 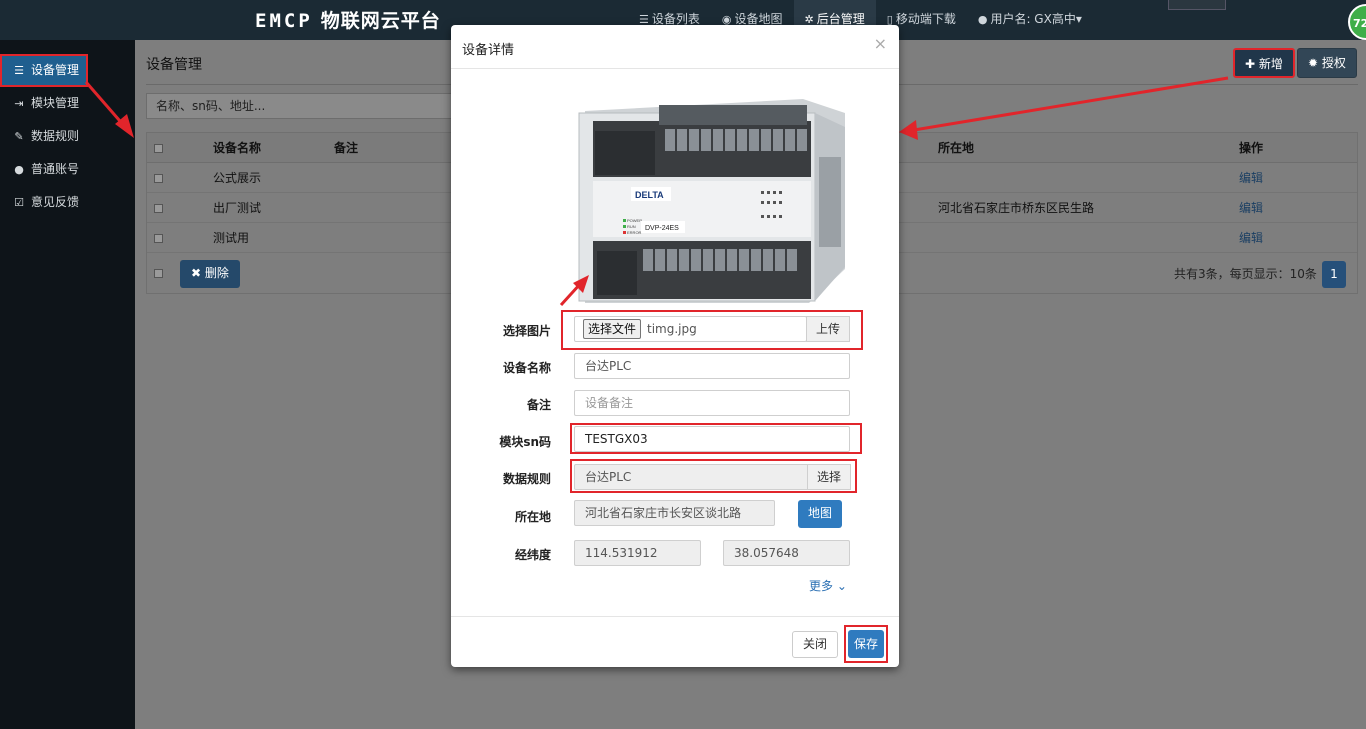 I want to click on sidebar-item-label: 数据规则, so click(x=55, y=136).